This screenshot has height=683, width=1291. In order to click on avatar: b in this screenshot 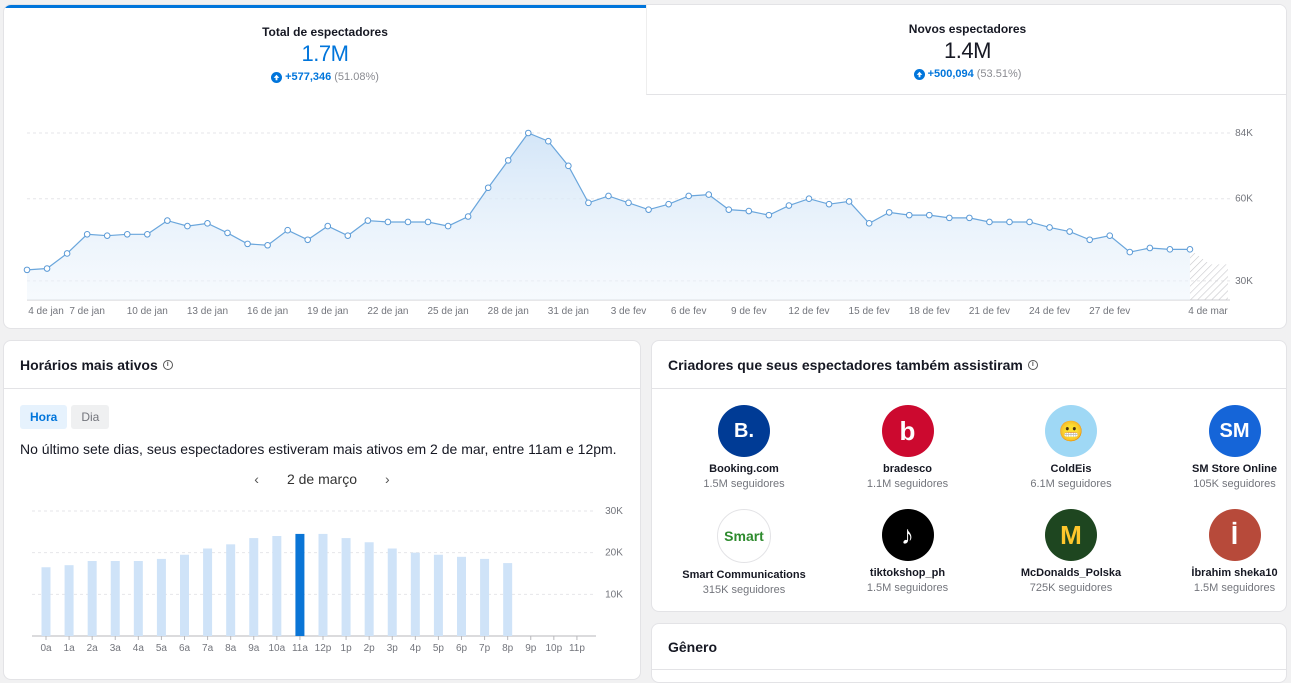, I will do `click(907, 431)`.